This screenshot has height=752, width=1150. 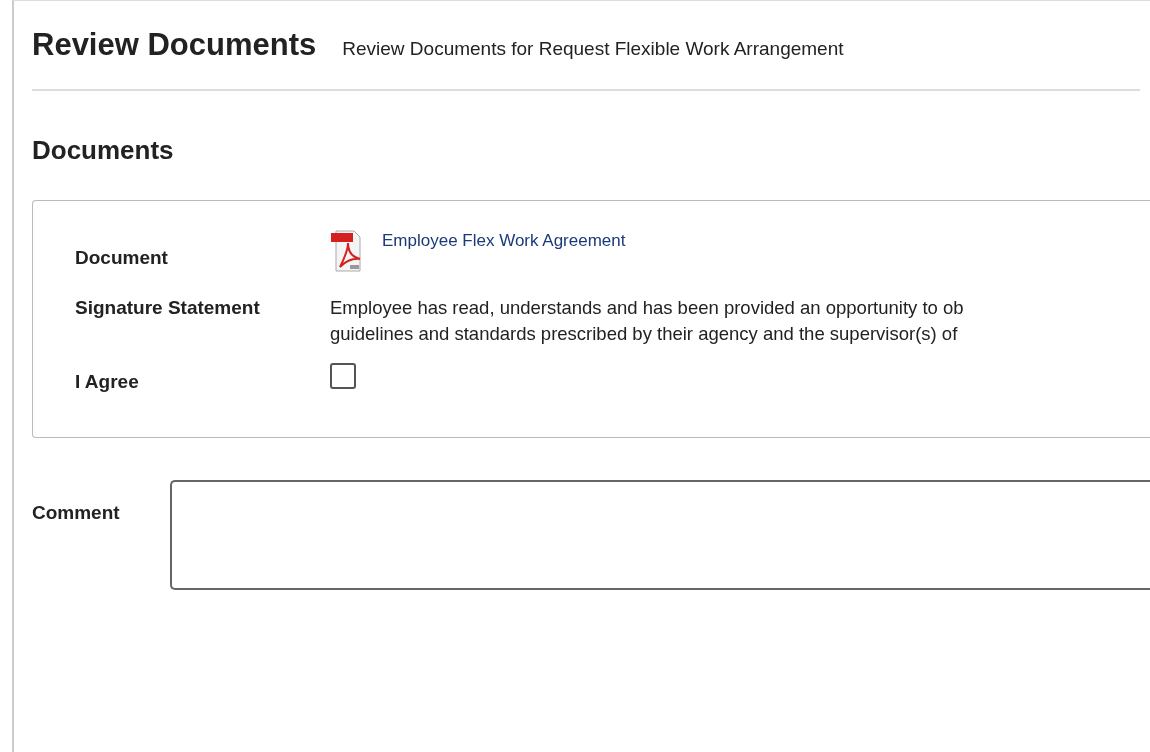 What do you see at coordinates (343, 376) in the screenshot?
I see `agree-checkbox` at bounding box center [343, 376].